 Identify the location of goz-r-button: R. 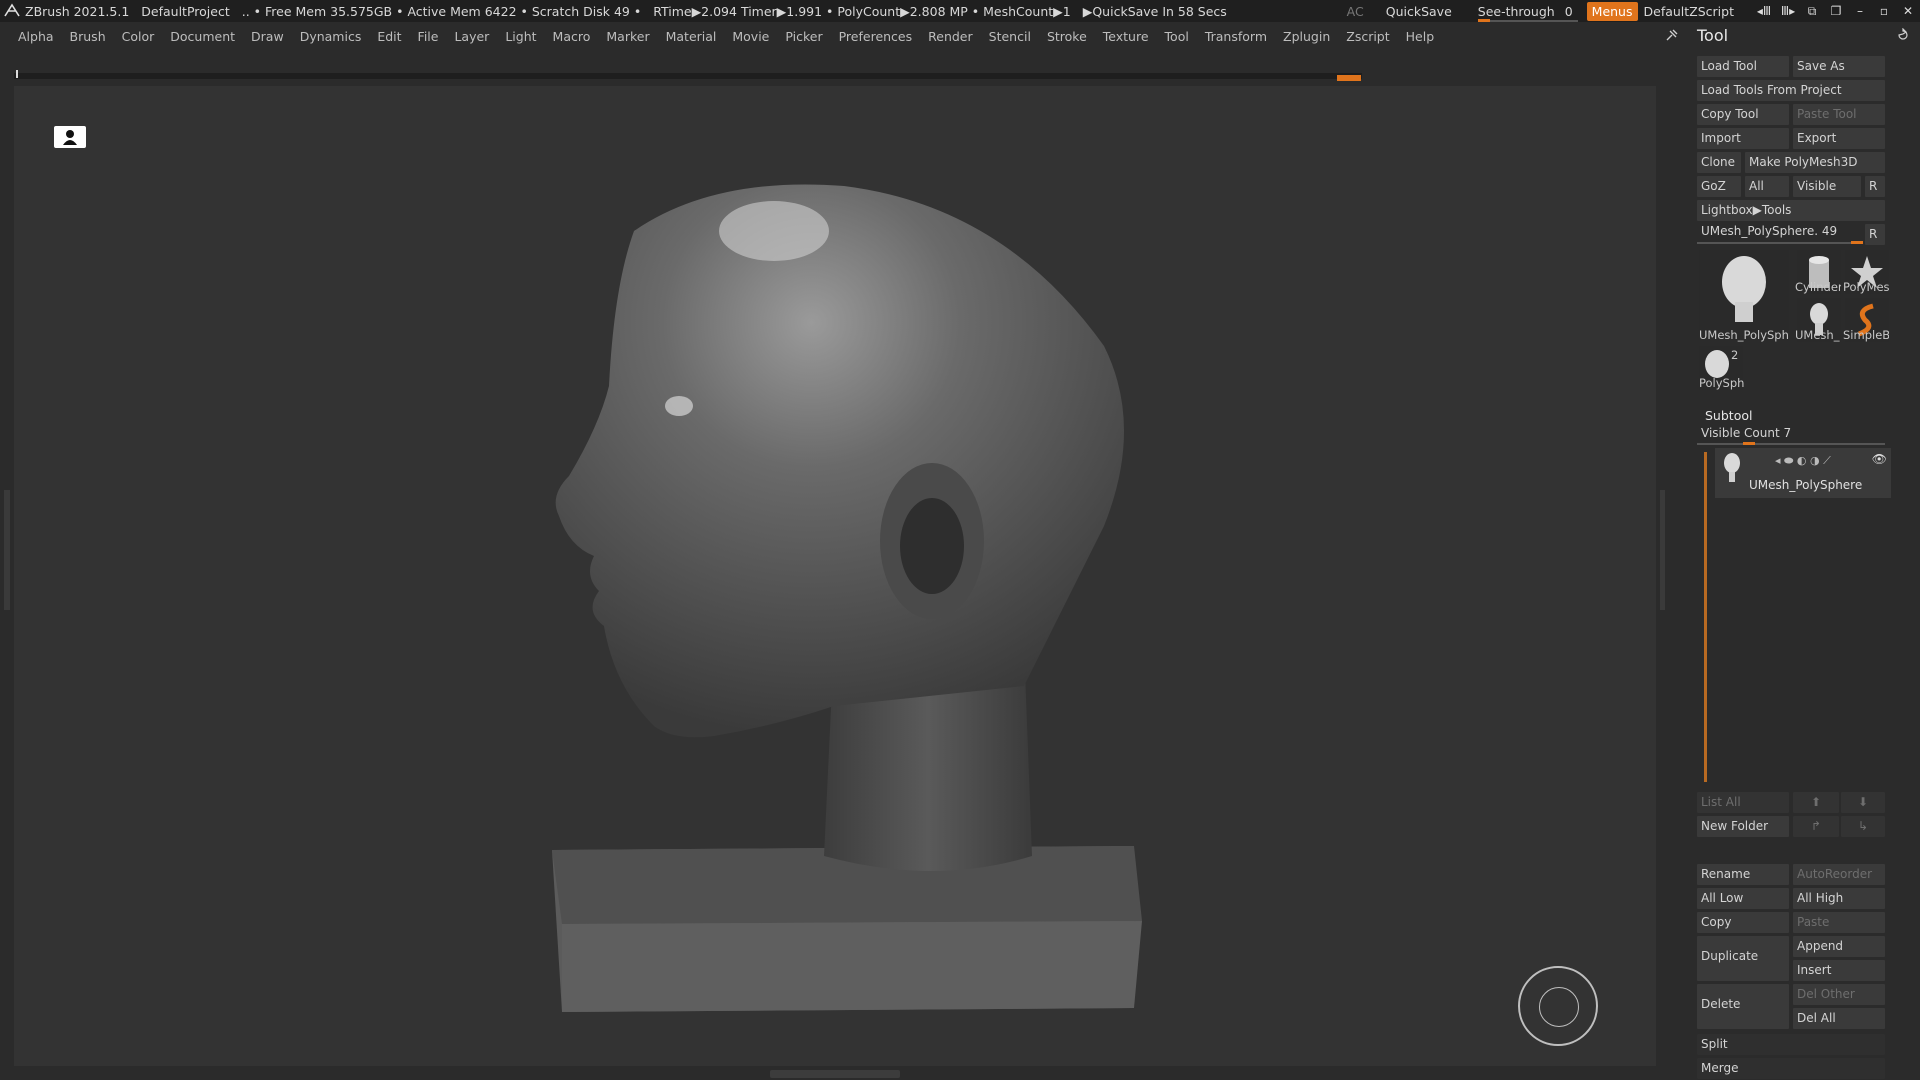
(1875, 186).